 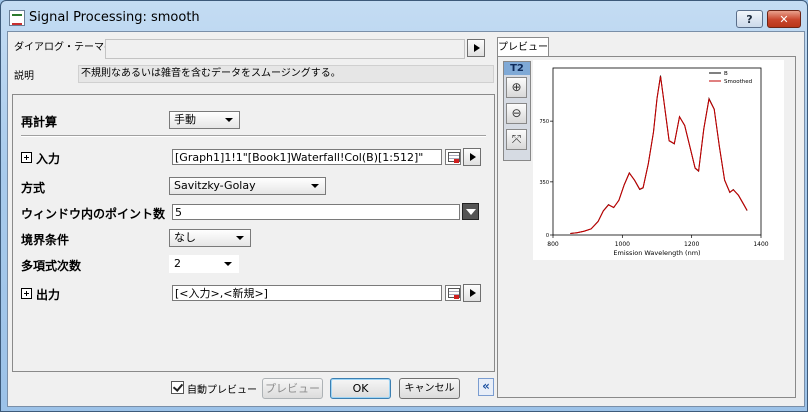 What do you see at coordinates (247, 186) in the screenshot?
I see `method-select: Savitzky-Golay` at bounding box center [247, 186].